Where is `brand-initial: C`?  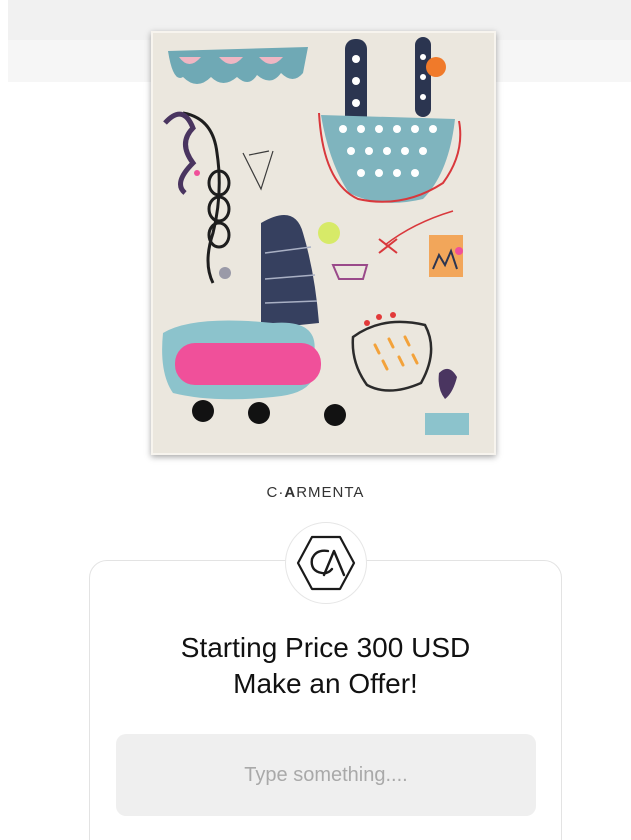 brand-initial: C is located at coordinates (272, 492).